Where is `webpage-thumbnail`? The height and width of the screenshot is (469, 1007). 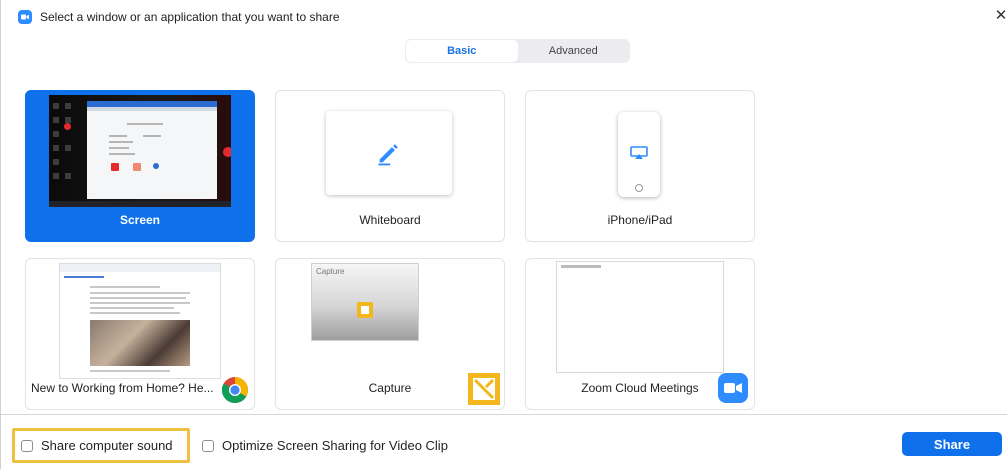
webpage-thumbnail is located at coordinates (140, 321).